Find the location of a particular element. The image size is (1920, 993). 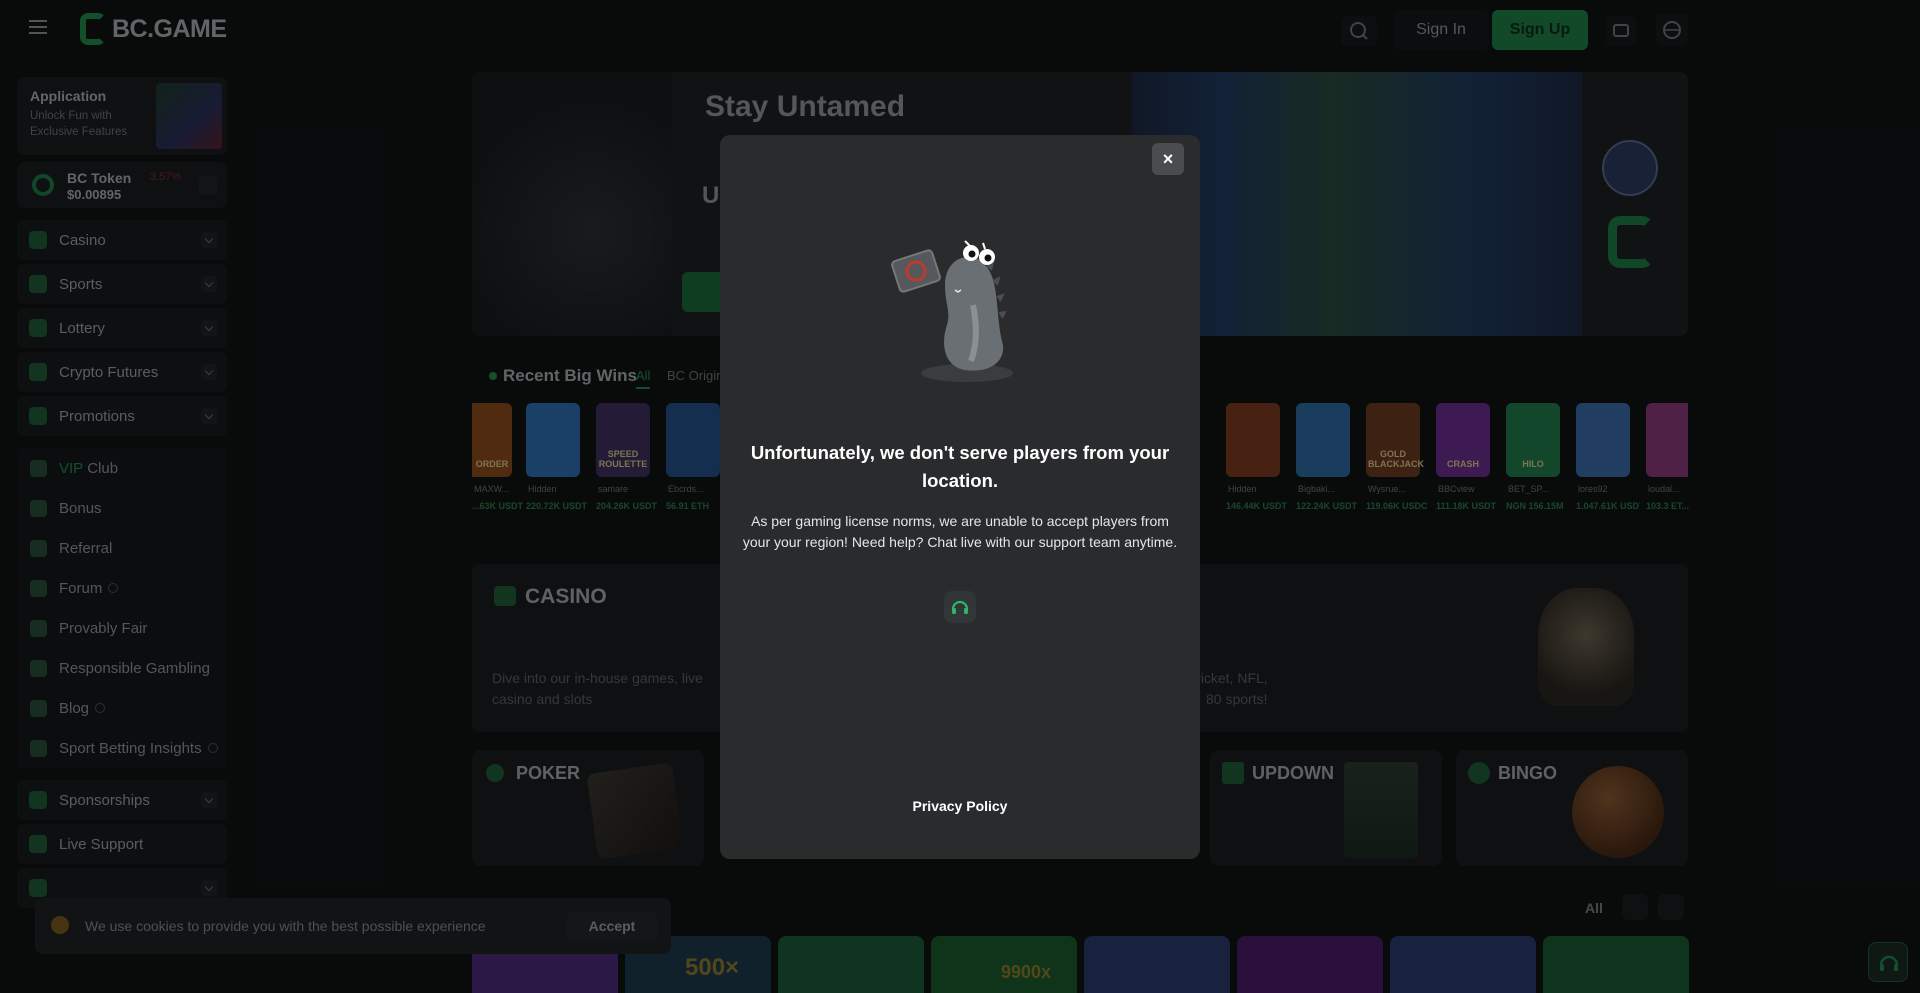

bc-token-price: $0.00895 is located at coordinates (94, 194).